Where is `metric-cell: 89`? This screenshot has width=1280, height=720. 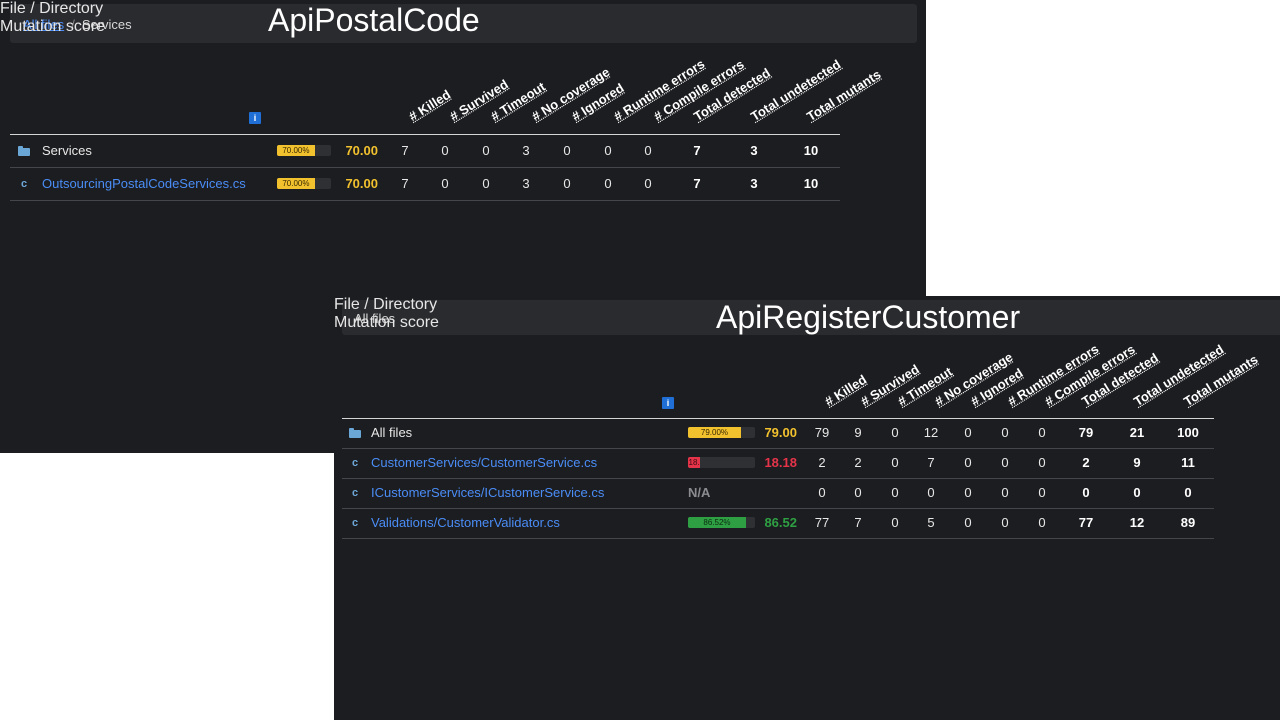 metric-cell: 89 is located at coordinates (1188, 522).